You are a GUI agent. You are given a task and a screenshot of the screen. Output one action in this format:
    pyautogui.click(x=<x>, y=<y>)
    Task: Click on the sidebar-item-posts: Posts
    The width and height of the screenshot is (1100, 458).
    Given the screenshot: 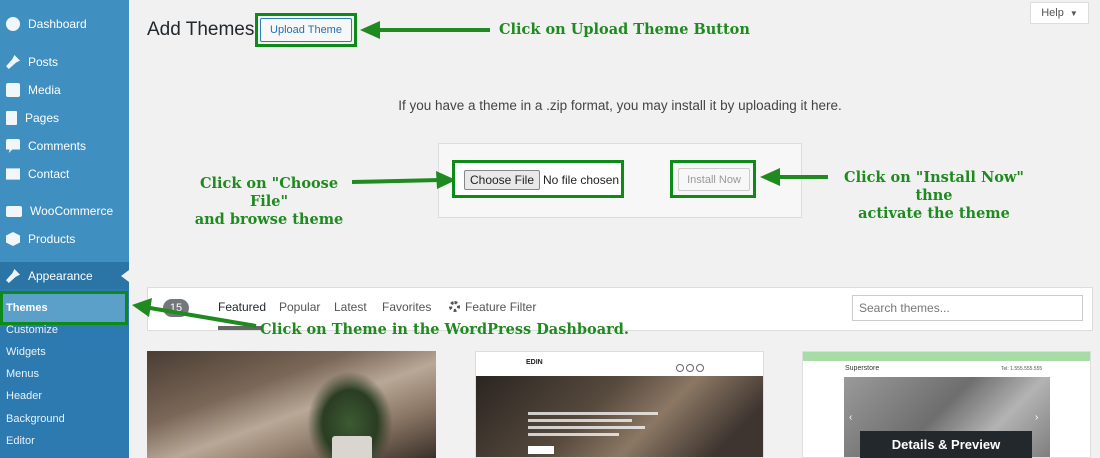 What is the action you would take?
    pyautogui.click(x=64, y=62)
    